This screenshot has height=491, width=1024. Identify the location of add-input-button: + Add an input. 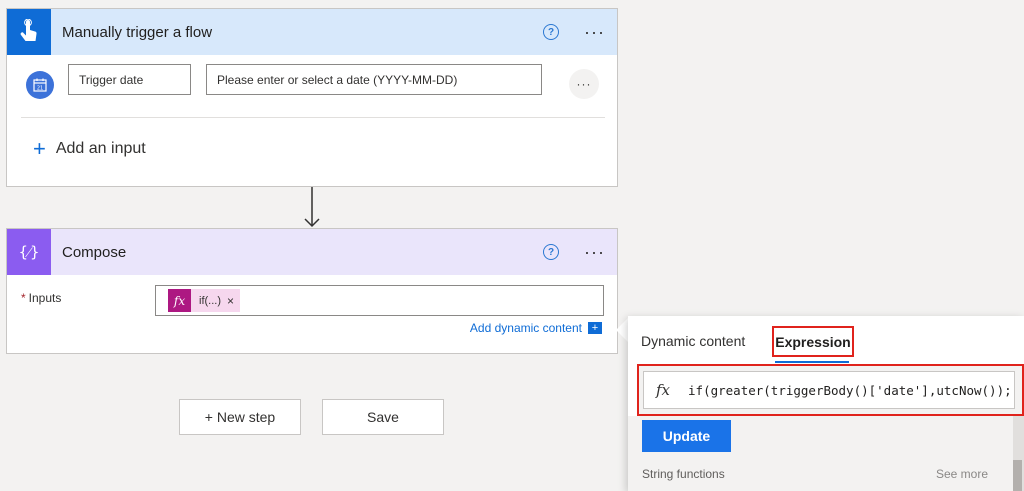
(89, 148).